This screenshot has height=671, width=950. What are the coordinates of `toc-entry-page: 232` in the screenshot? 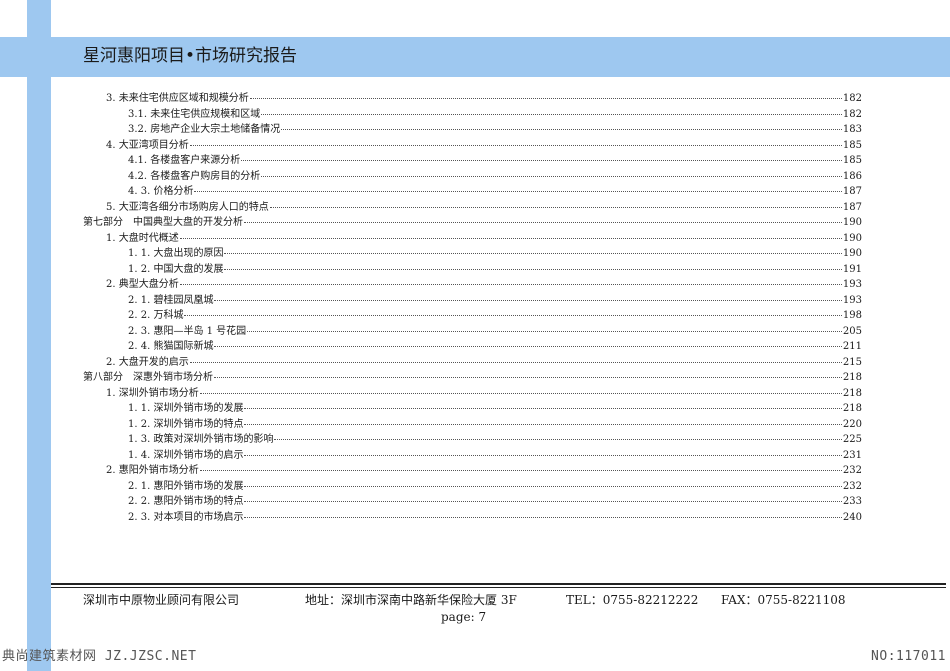 It's located at (852, 486).